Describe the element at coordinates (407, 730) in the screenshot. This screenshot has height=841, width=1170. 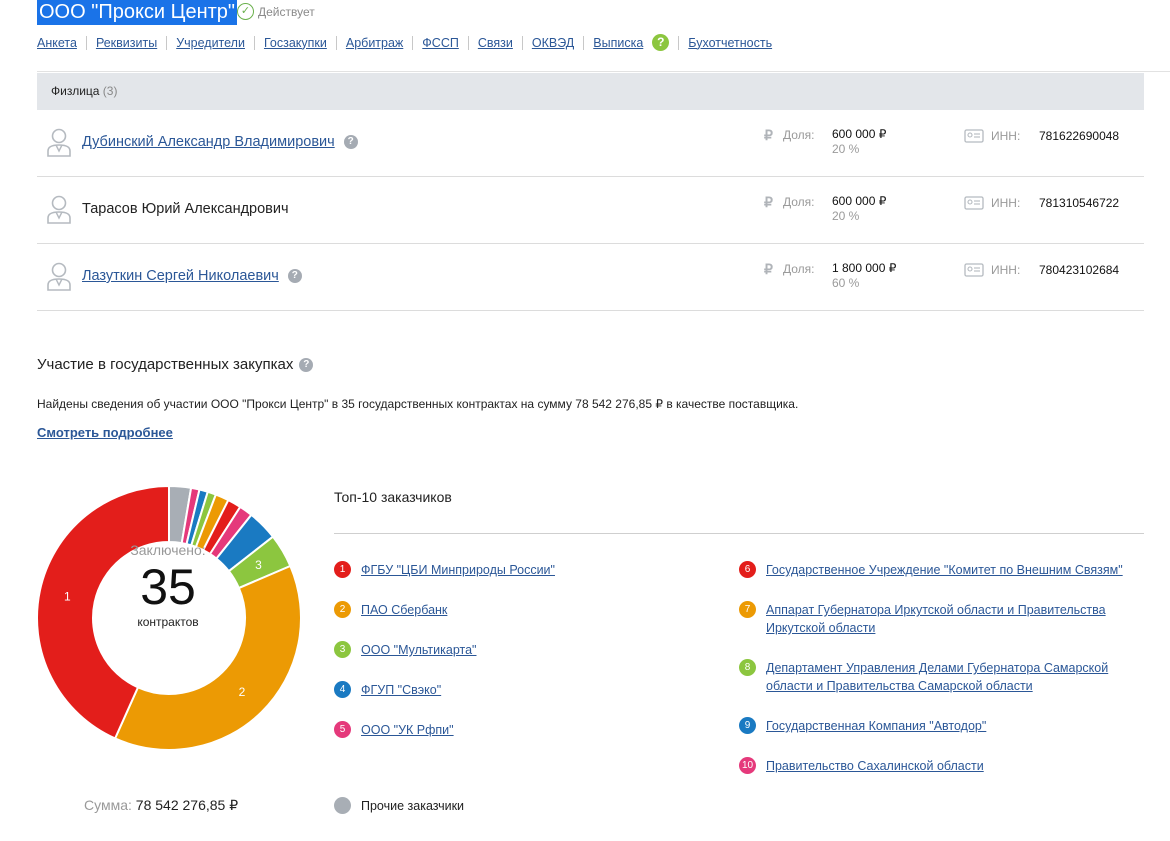
I see `customer-link: ООО "УК Рфпи"` at that location.